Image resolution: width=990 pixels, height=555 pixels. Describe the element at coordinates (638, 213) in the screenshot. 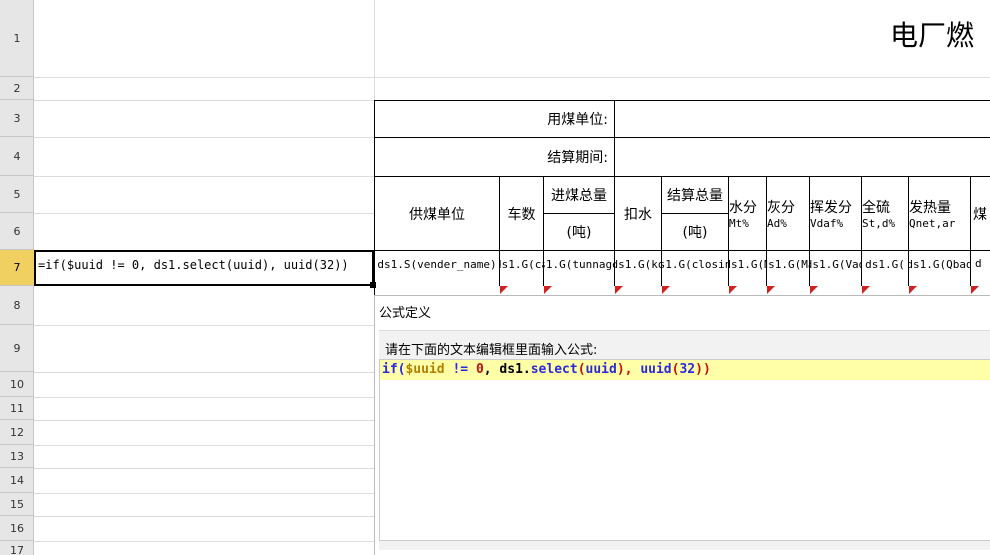

I see `header-deduct-water: 扣水` at that location.